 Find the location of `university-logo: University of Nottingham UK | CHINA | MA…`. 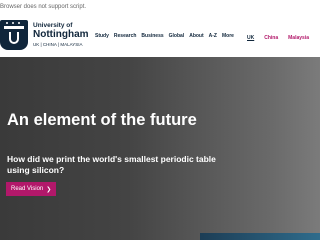

university-logo: University of Nottingham UK | CHINA | MA… is located at coordinates (44, 35).